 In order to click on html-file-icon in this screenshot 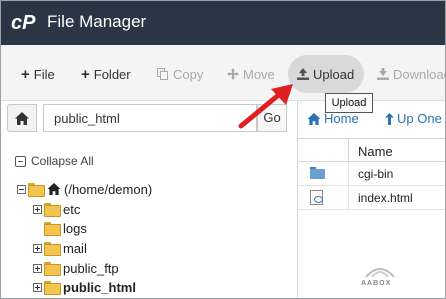, I will do `click(316, 197)`.